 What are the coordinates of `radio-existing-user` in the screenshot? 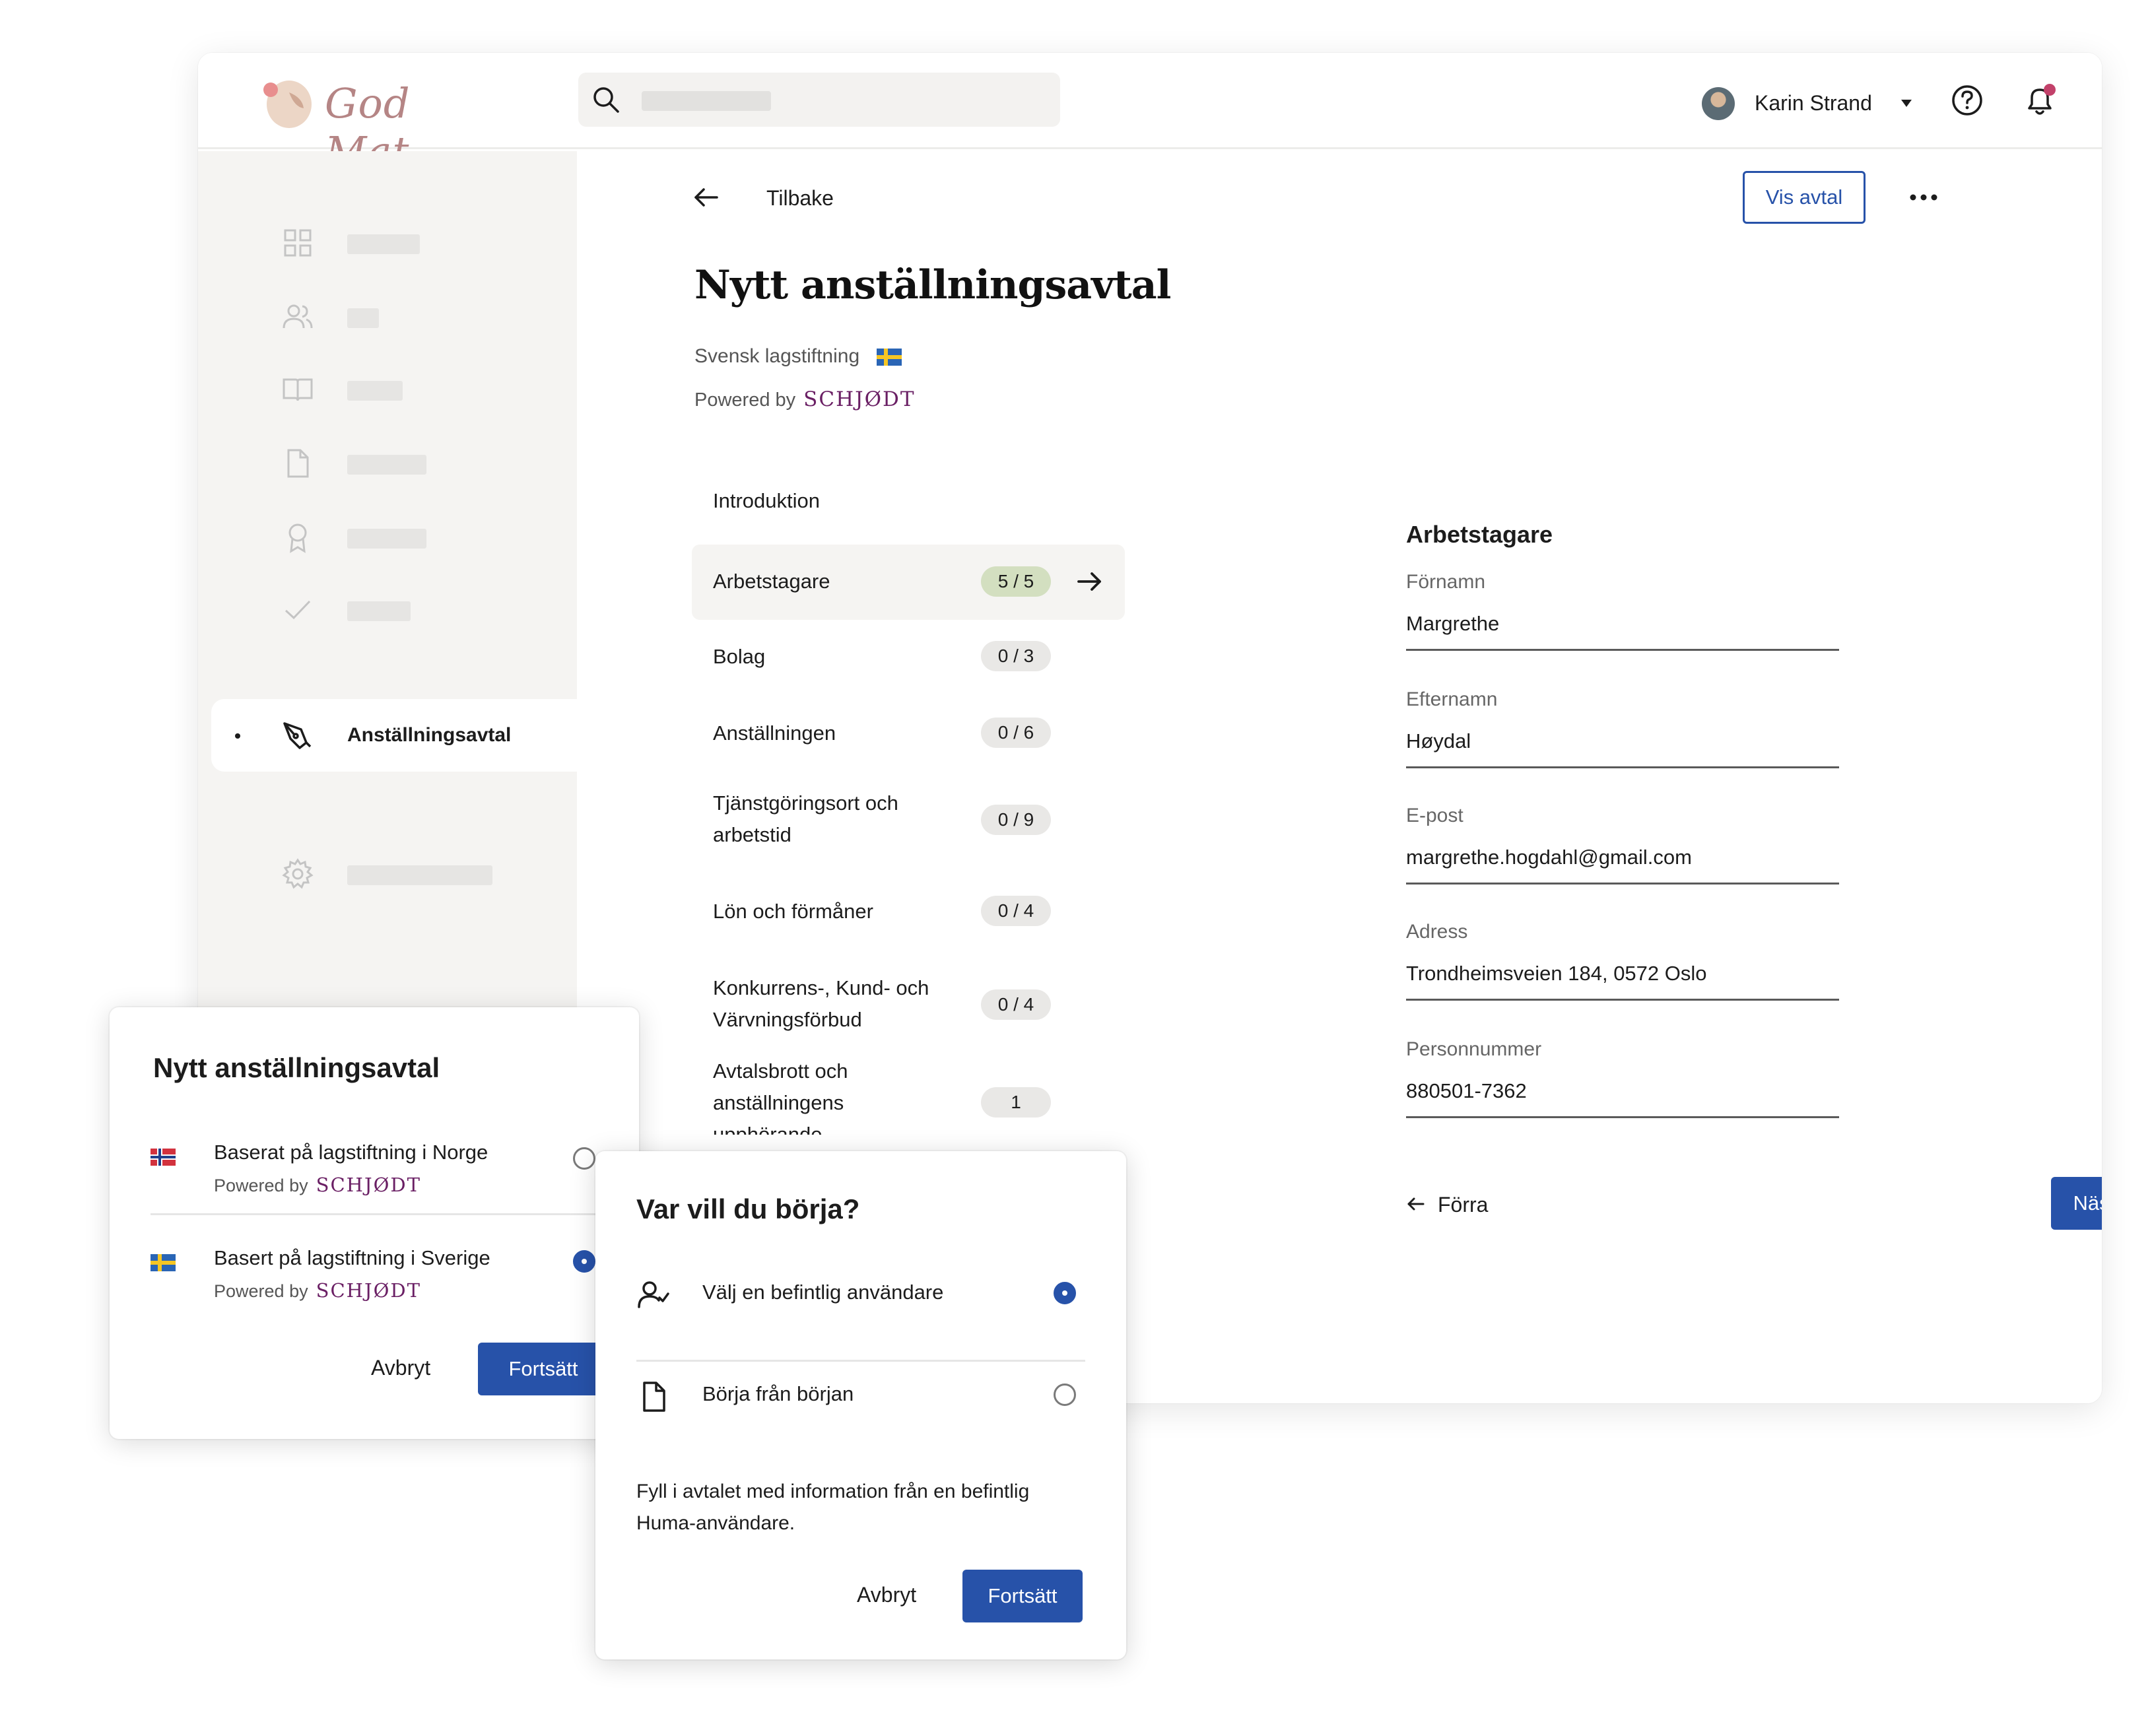 It's located at (1065, 1293).